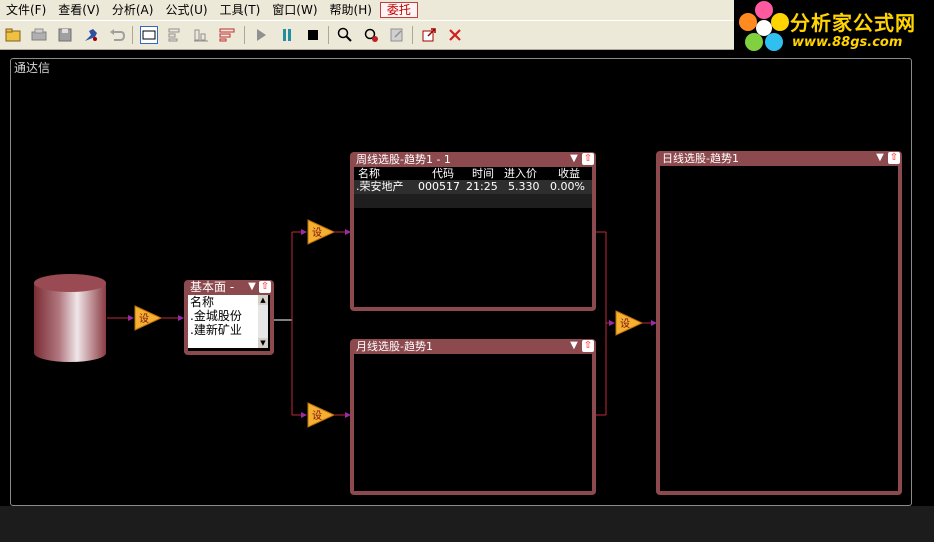 This screenshot has height=542, width=934. I want to click on stock-list: 名称 .金城股份 .建新矿业, so click(223, 321).